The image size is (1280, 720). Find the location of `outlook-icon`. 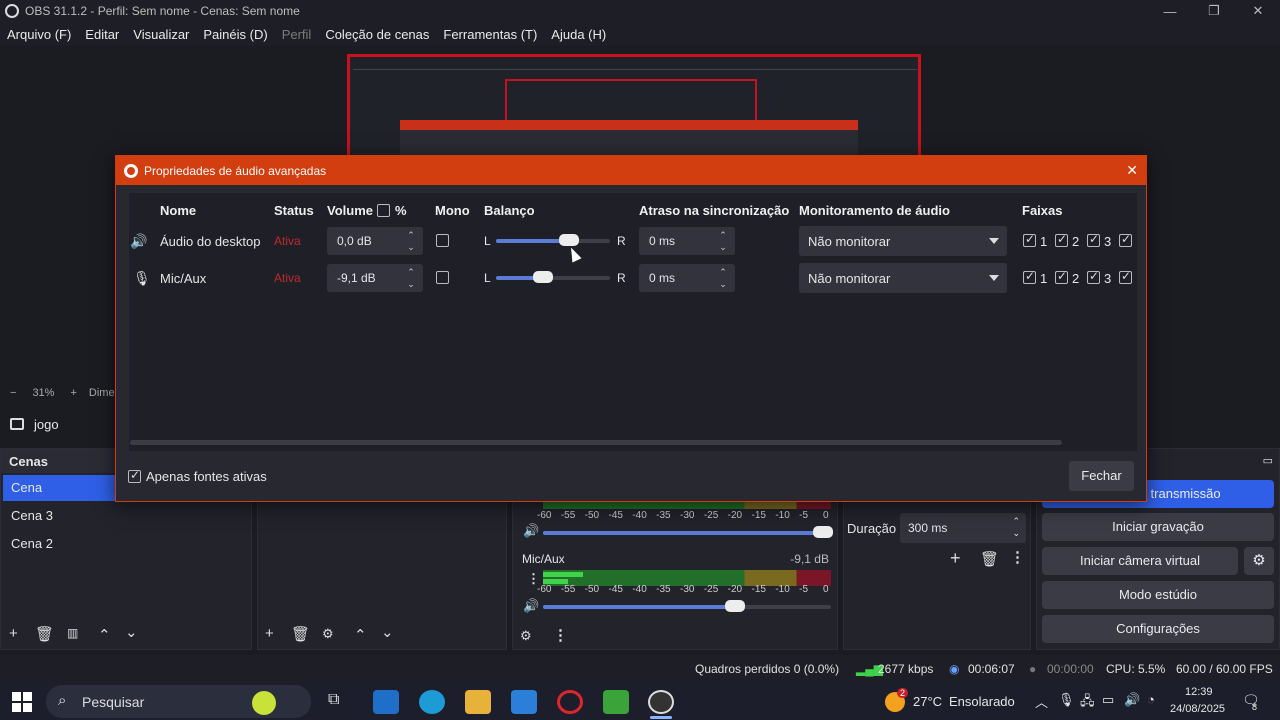

outlook-icon is located at coordinates (386, 702).